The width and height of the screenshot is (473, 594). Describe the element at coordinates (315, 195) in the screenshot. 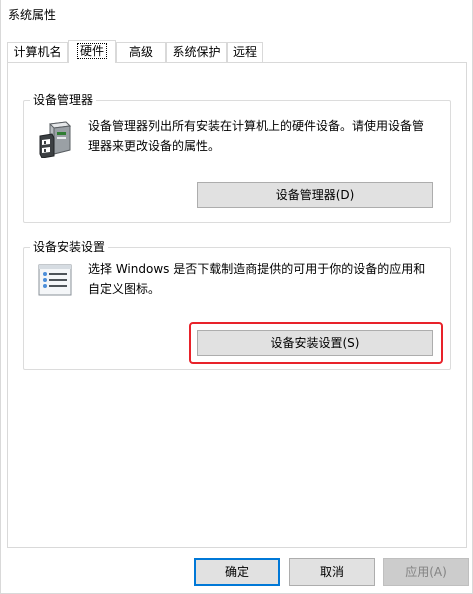

I see `device-manager-button: 设备管理器(D)` at that location.